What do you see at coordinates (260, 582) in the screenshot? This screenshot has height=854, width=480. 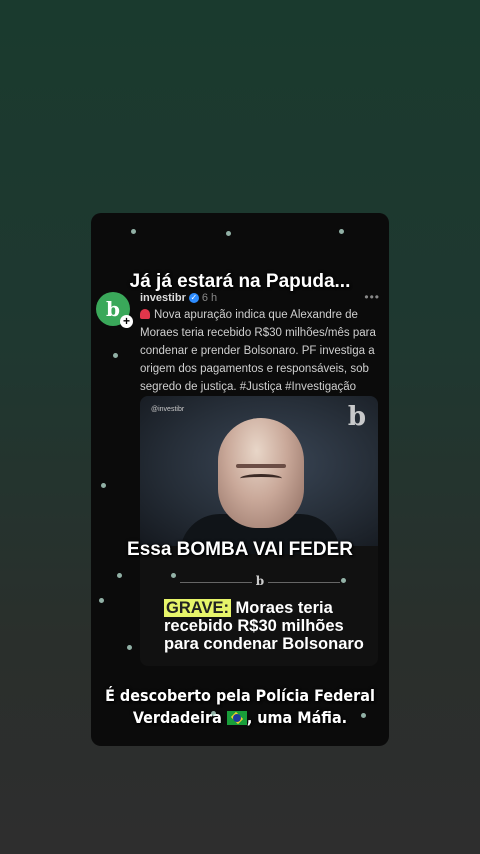 I see `divider-logo: b` at bounding box center [260, 582].